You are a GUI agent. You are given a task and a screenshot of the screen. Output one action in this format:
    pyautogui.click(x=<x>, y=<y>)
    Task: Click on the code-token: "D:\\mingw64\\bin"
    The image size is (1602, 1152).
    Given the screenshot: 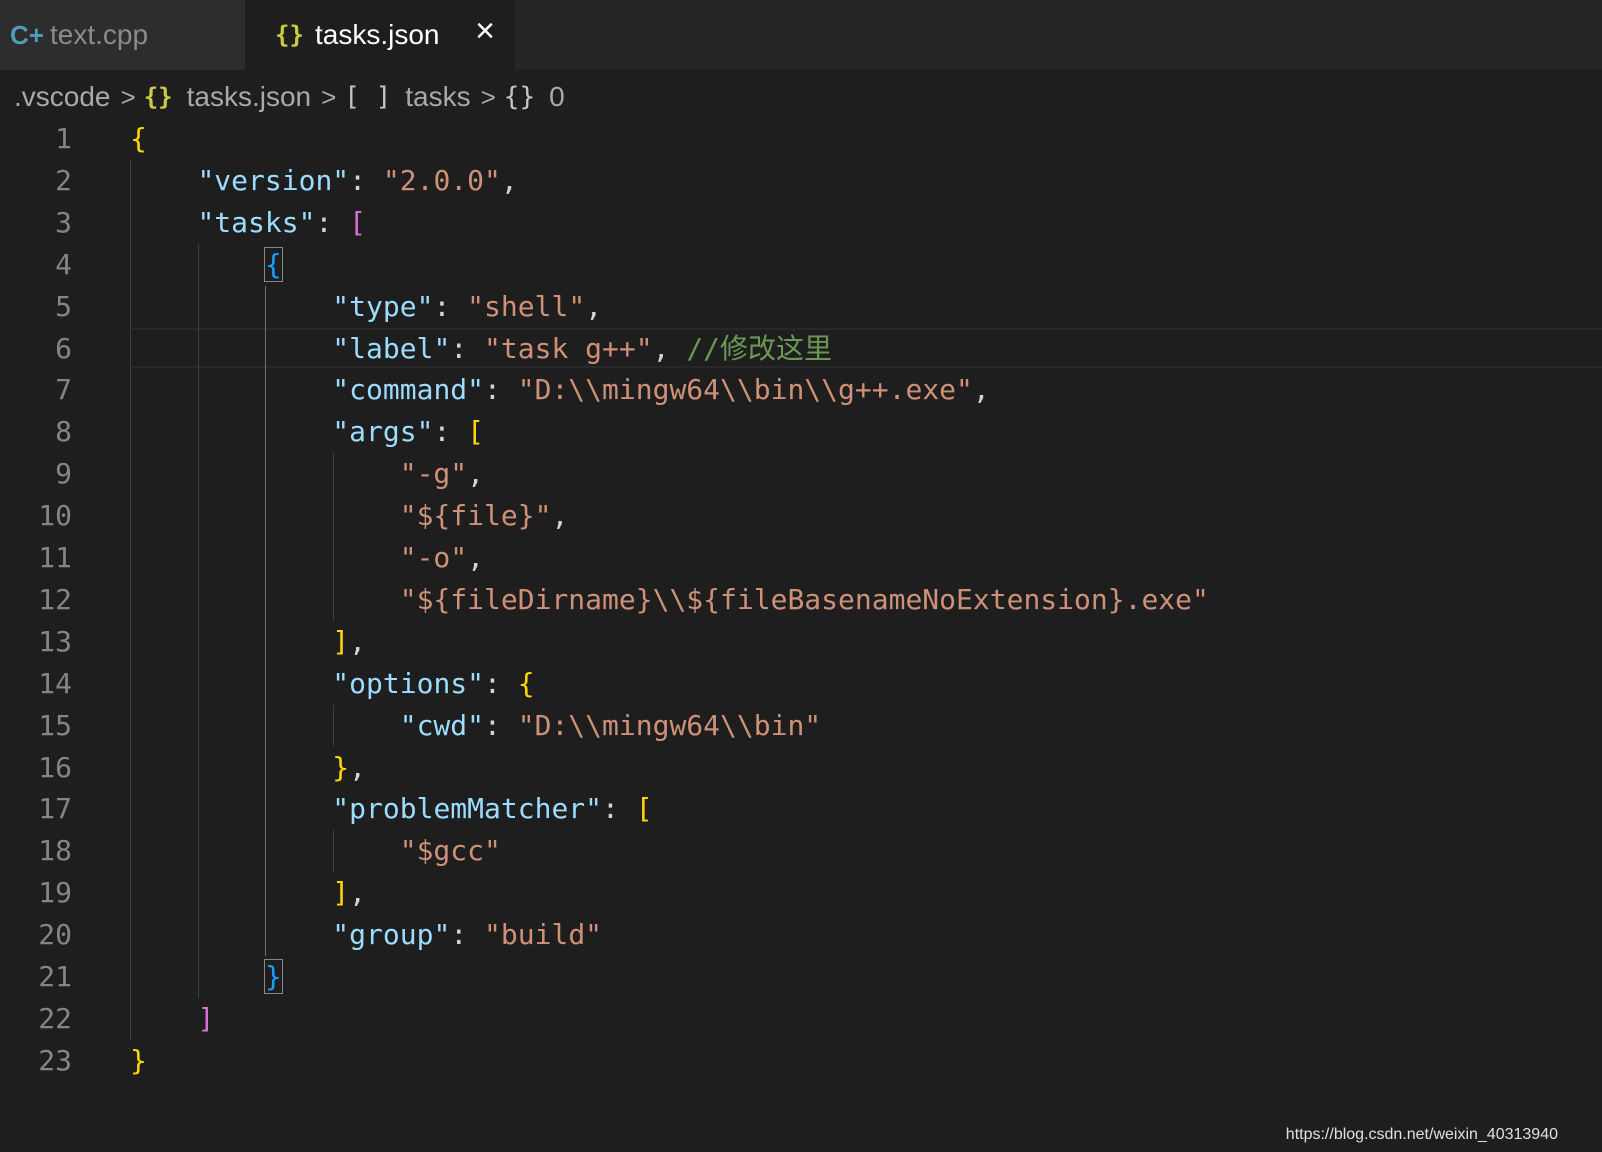 What is the action you would take?
    pyautogui.click(x=669, y=725)
    